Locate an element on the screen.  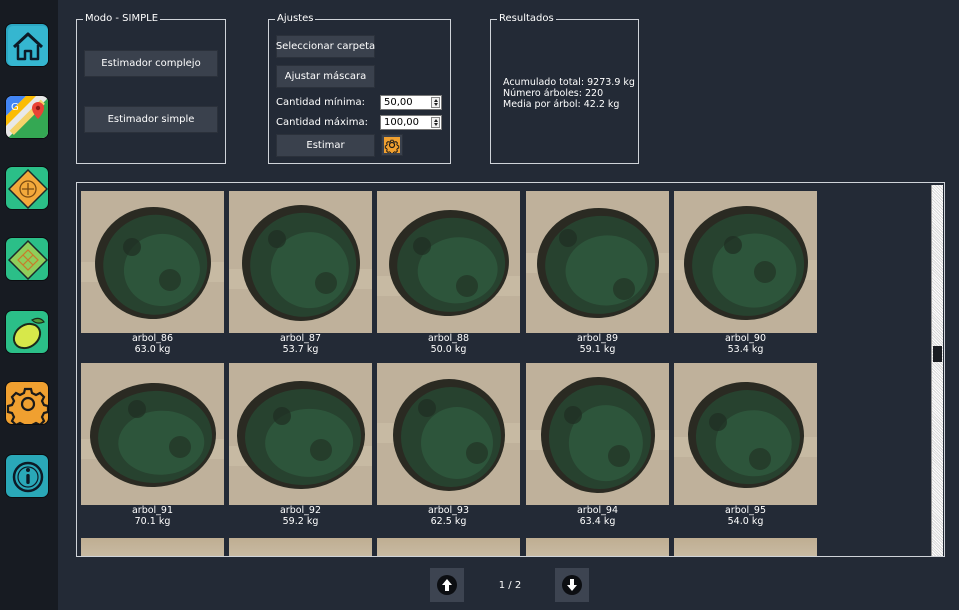
max-quantity-input: 100,00 is located at coordinates (411, 122).